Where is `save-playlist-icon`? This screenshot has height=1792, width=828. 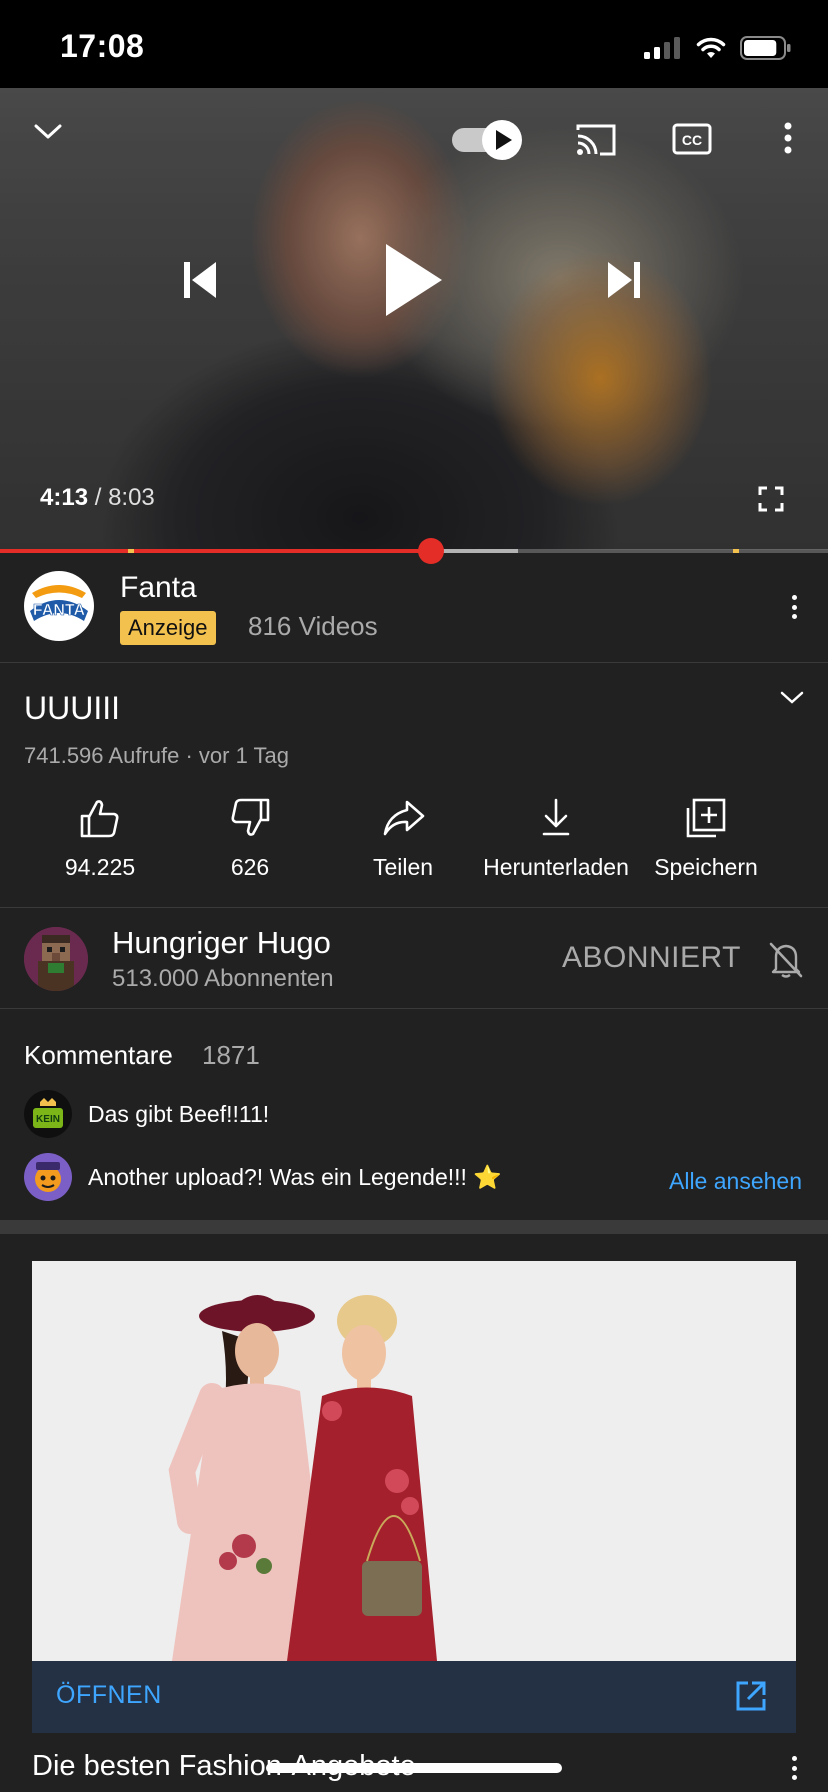
save-playlist-icon is located at coordinates (706, 818).